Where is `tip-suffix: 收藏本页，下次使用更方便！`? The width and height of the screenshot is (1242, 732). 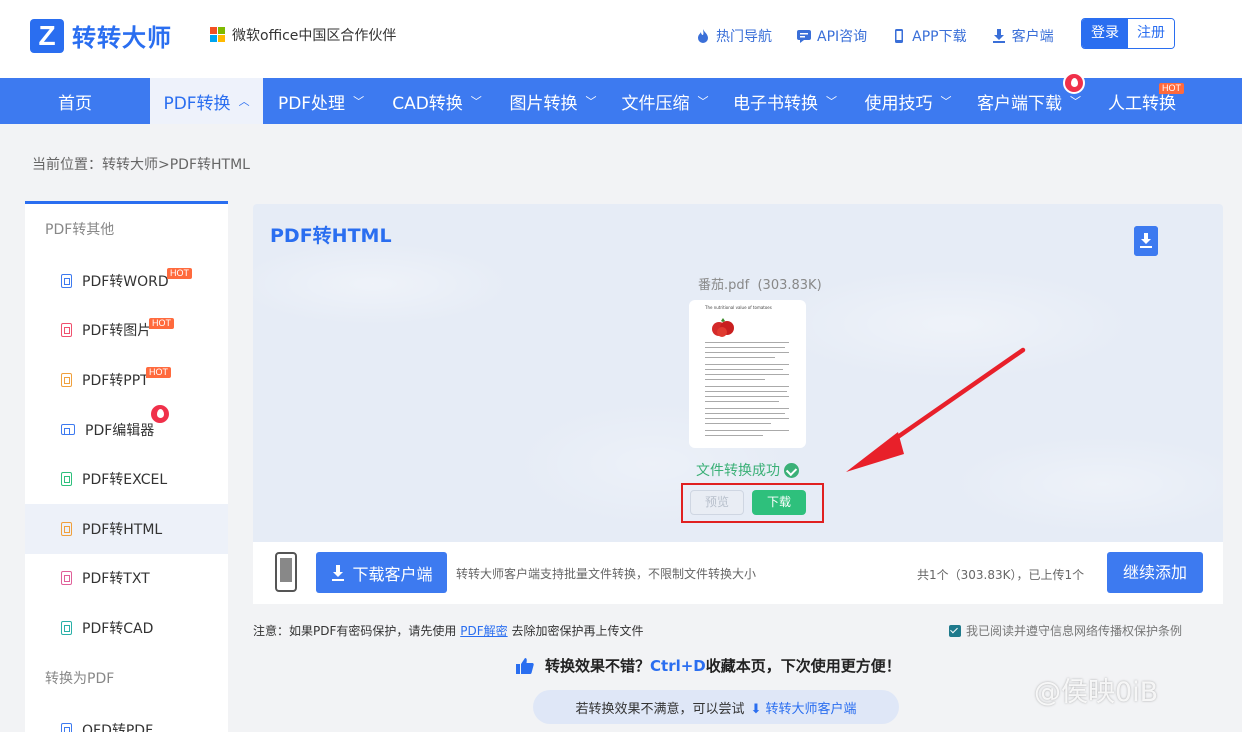
tip-suffix: 收藏本页，下次使用更方便！ is located at coordinates (803, 666).